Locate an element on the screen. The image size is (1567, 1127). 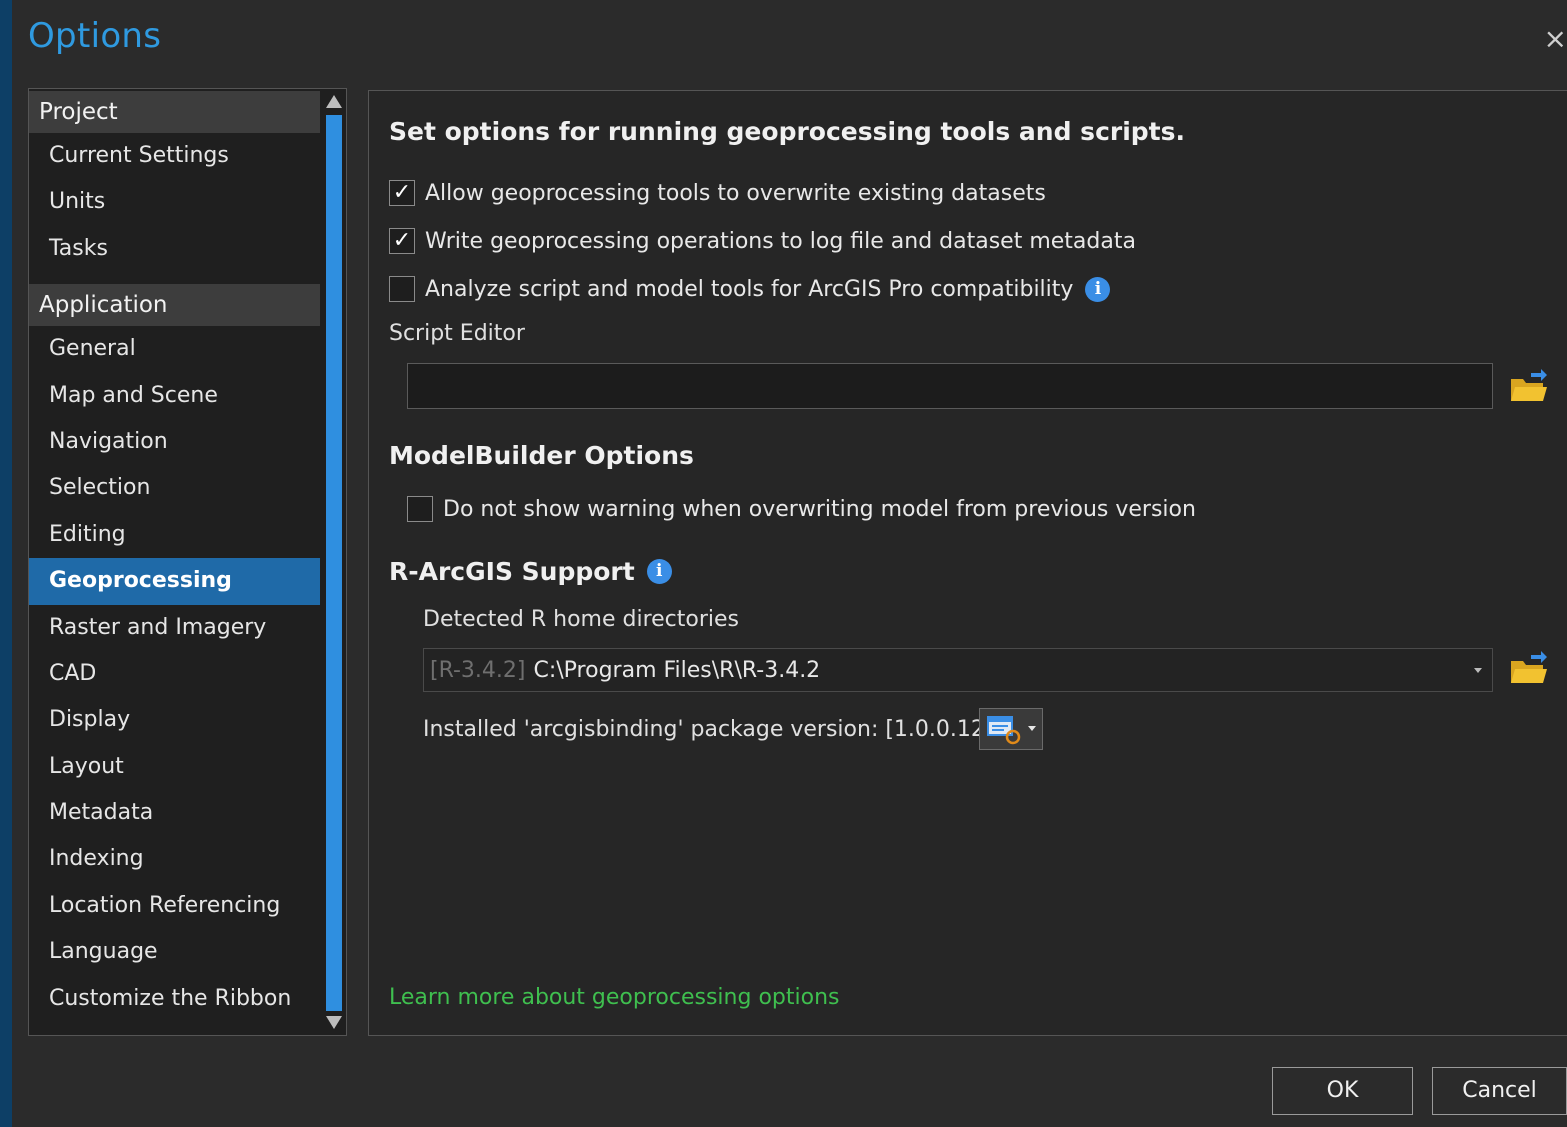
nav-item-map-and-scene: Map and Scene is located at coordinates (175, 396).